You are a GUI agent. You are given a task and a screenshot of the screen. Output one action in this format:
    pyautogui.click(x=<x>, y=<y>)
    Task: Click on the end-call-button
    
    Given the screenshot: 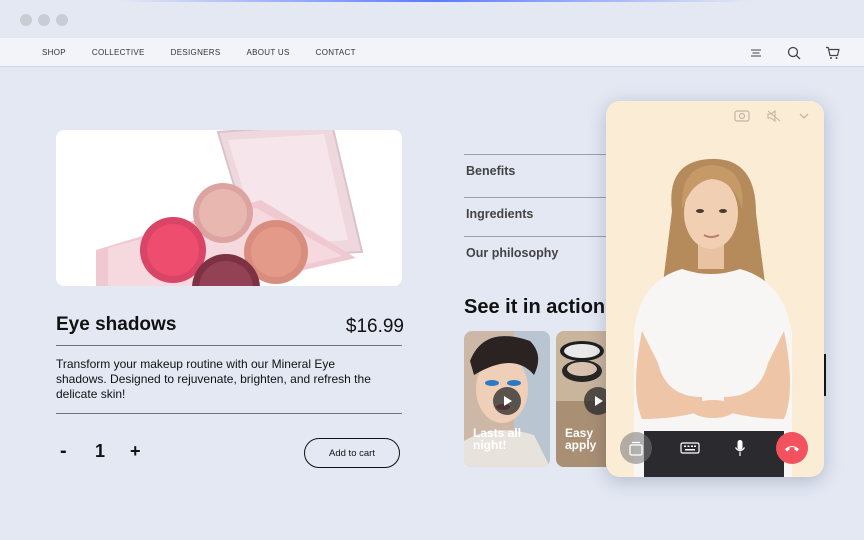 What is the action you would take?
    pyautogui.click(x=792, y=448)
    